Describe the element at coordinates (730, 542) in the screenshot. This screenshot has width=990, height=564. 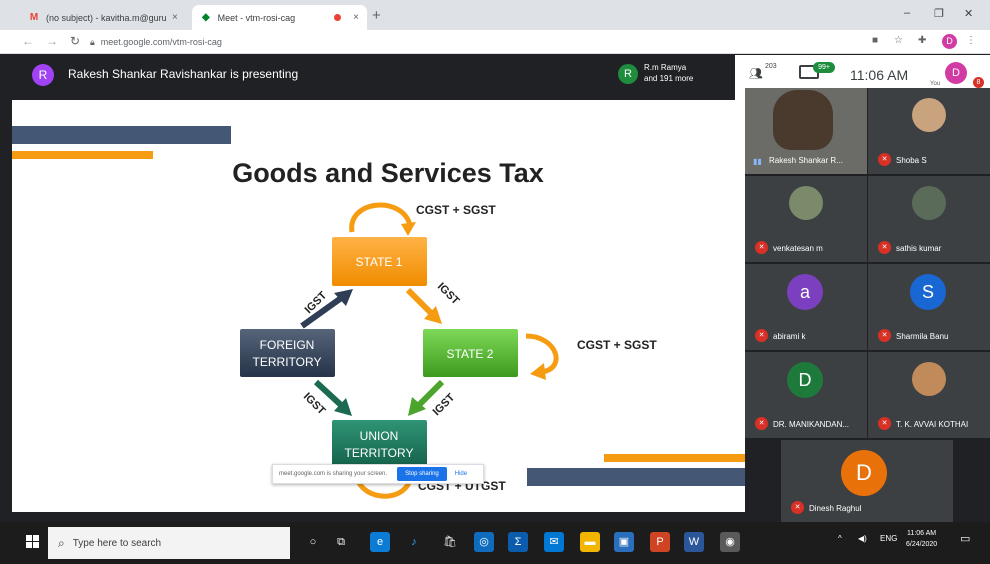
I see `chrome-icon: ◉` at that location.